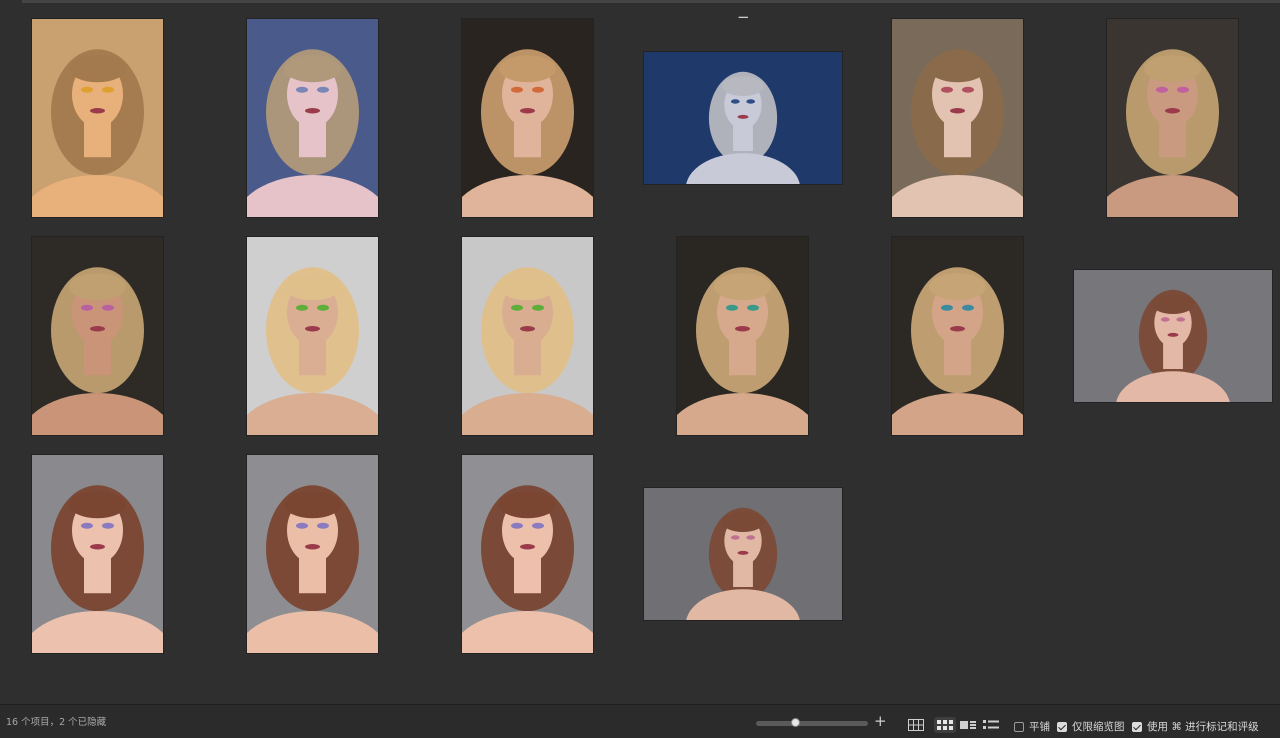 This screenshot has height=738, width=1280. I want to click on photo-pompom-hair-pose, so click(1172, 118).